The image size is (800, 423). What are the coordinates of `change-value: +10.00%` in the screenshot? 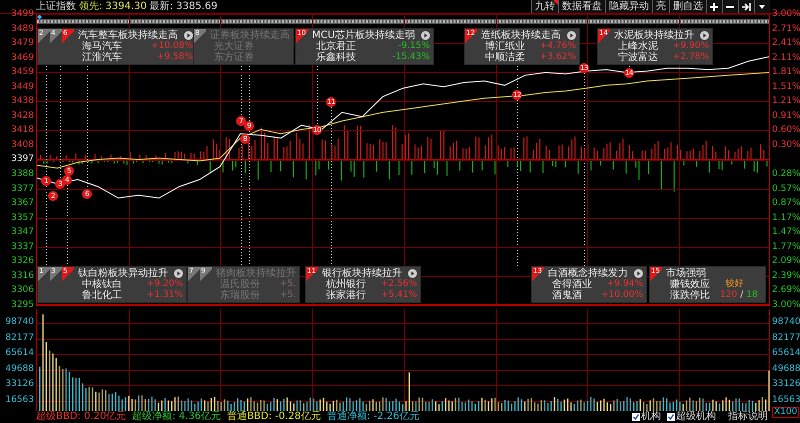 It's located at (622, 295).